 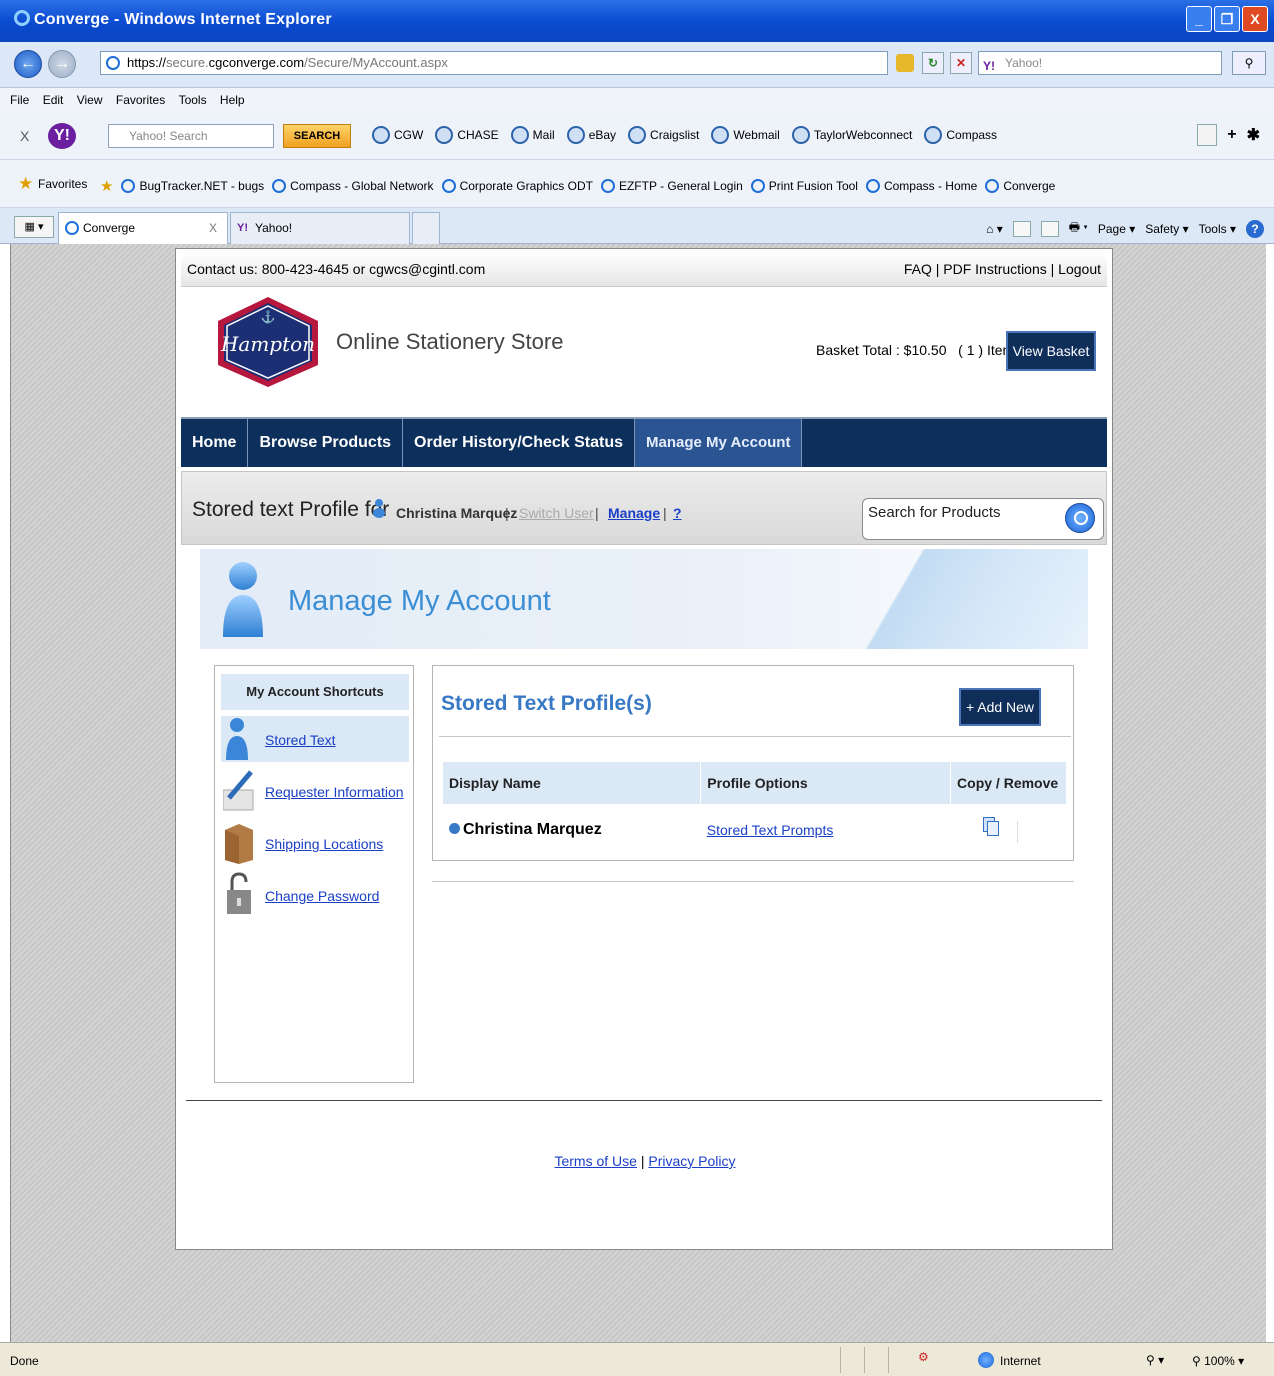 I want to click on add-favorite-icon: ★, so click(x=106, y=186).